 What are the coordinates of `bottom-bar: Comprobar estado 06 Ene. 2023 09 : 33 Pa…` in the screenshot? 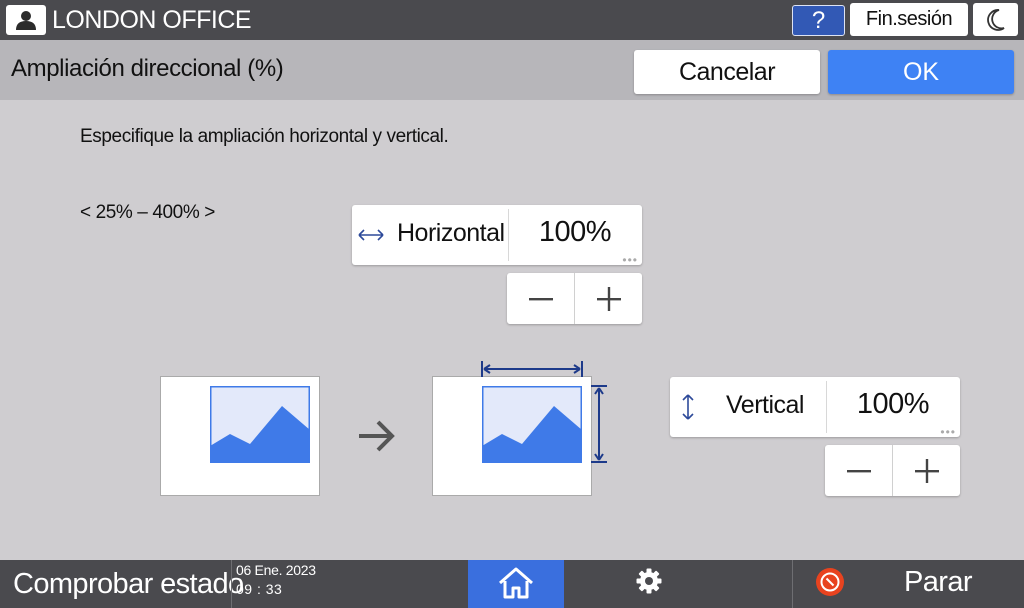 It's located at (512, 584).